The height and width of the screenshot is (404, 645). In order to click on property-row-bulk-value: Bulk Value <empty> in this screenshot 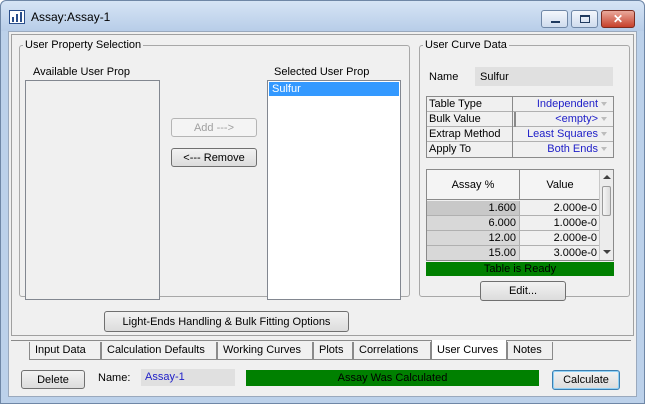, I will do `click(520, 119)`.